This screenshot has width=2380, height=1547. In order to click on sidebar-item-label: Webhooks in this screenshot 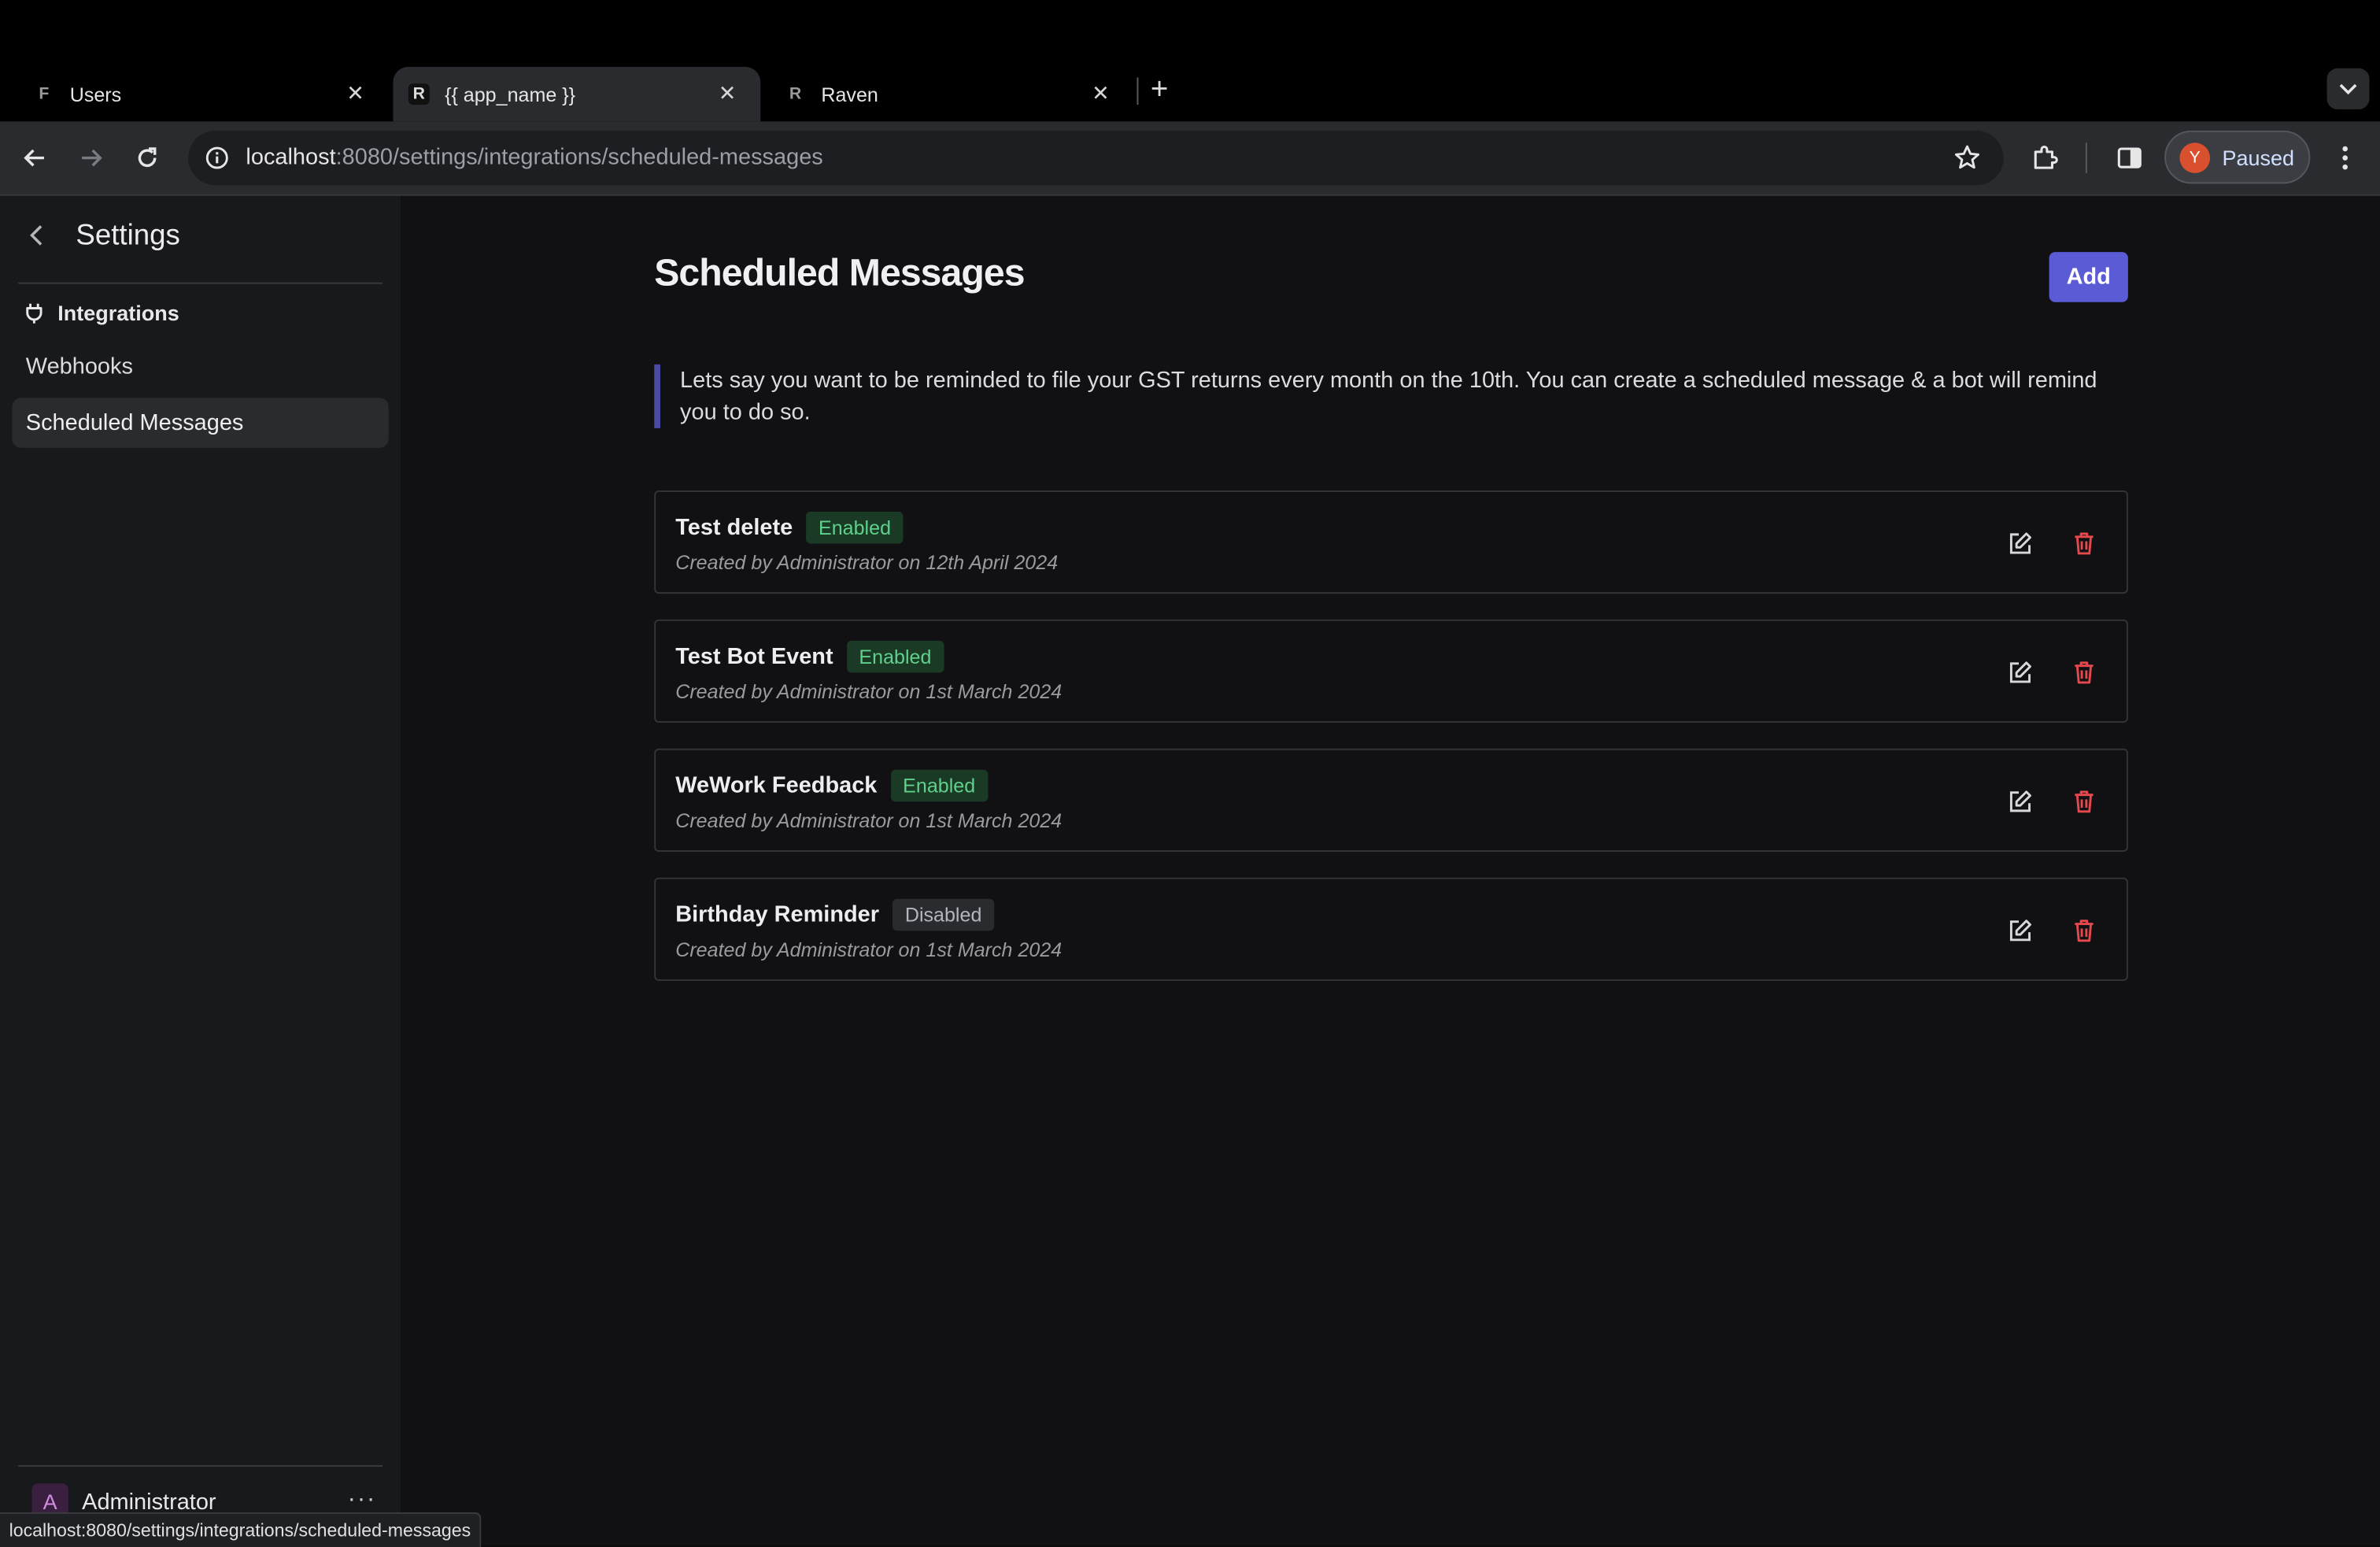, I will do `click(79, 366)`.